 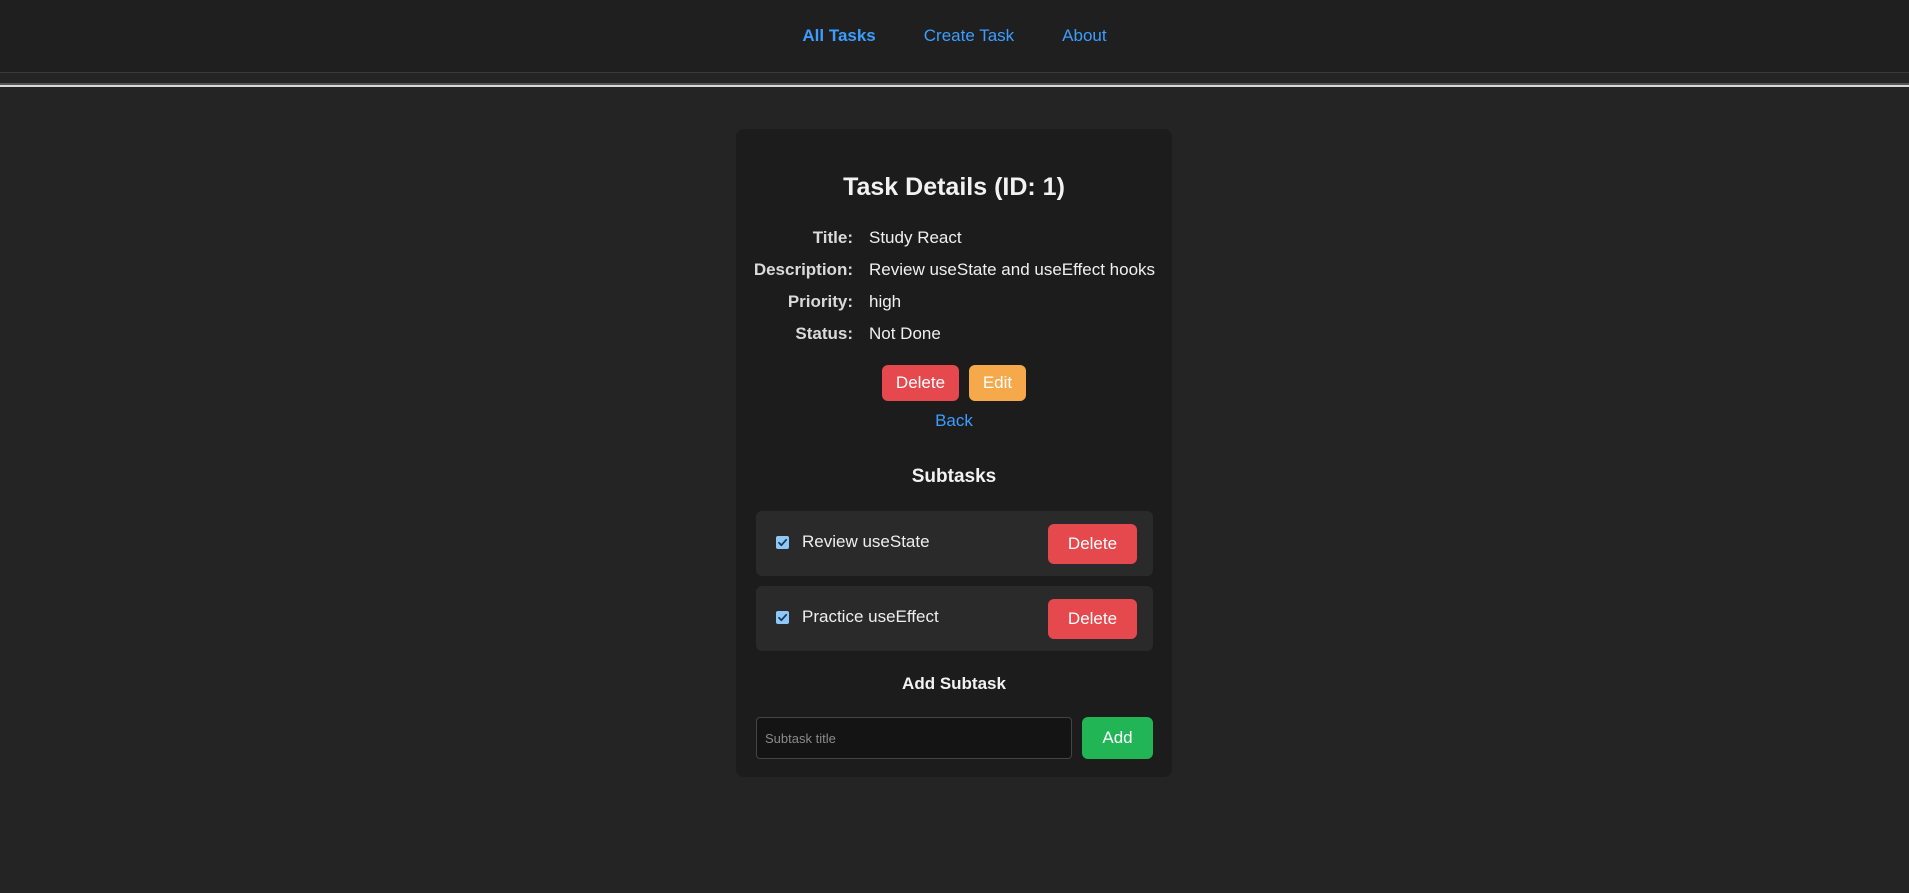 What do you see at coordinates (838, 36) in the screenshot?
I see `nav-link-all-tasks: All Tasks` at bounding box center [838, 36].